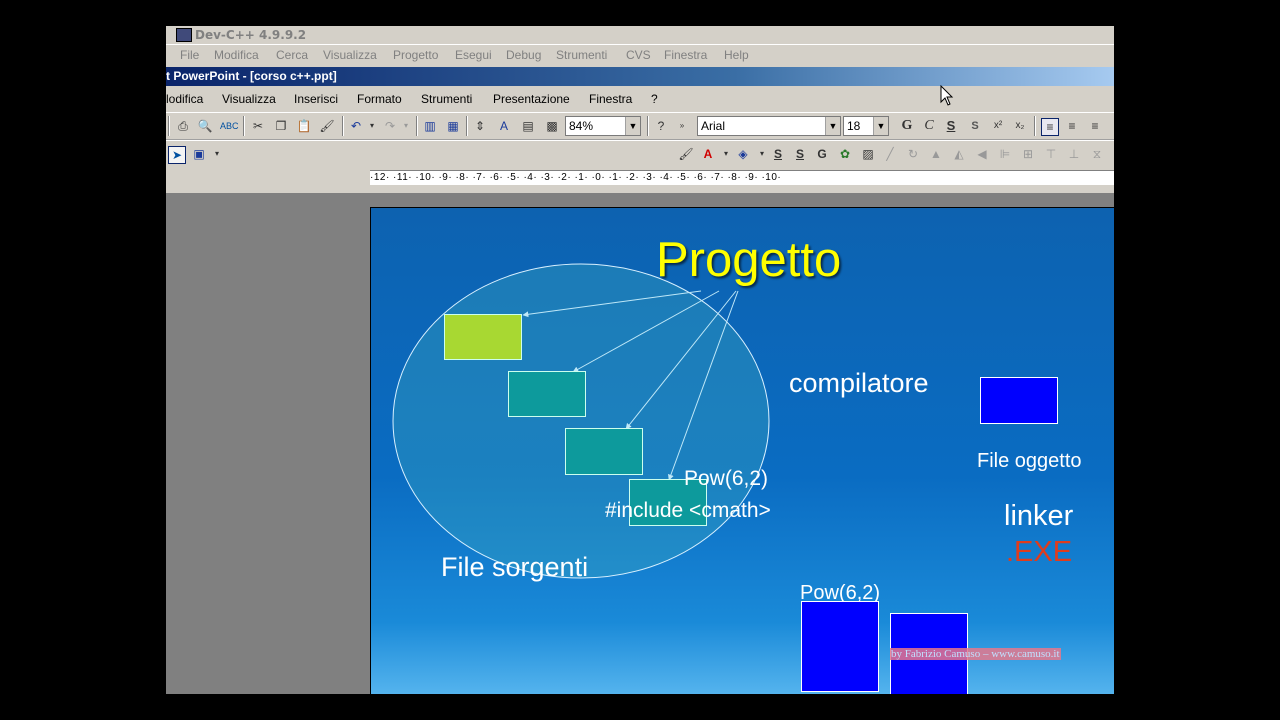  I want to click on watermark-text: by Fabrizio Camuso – www.camuso.it, so click(975, 654).